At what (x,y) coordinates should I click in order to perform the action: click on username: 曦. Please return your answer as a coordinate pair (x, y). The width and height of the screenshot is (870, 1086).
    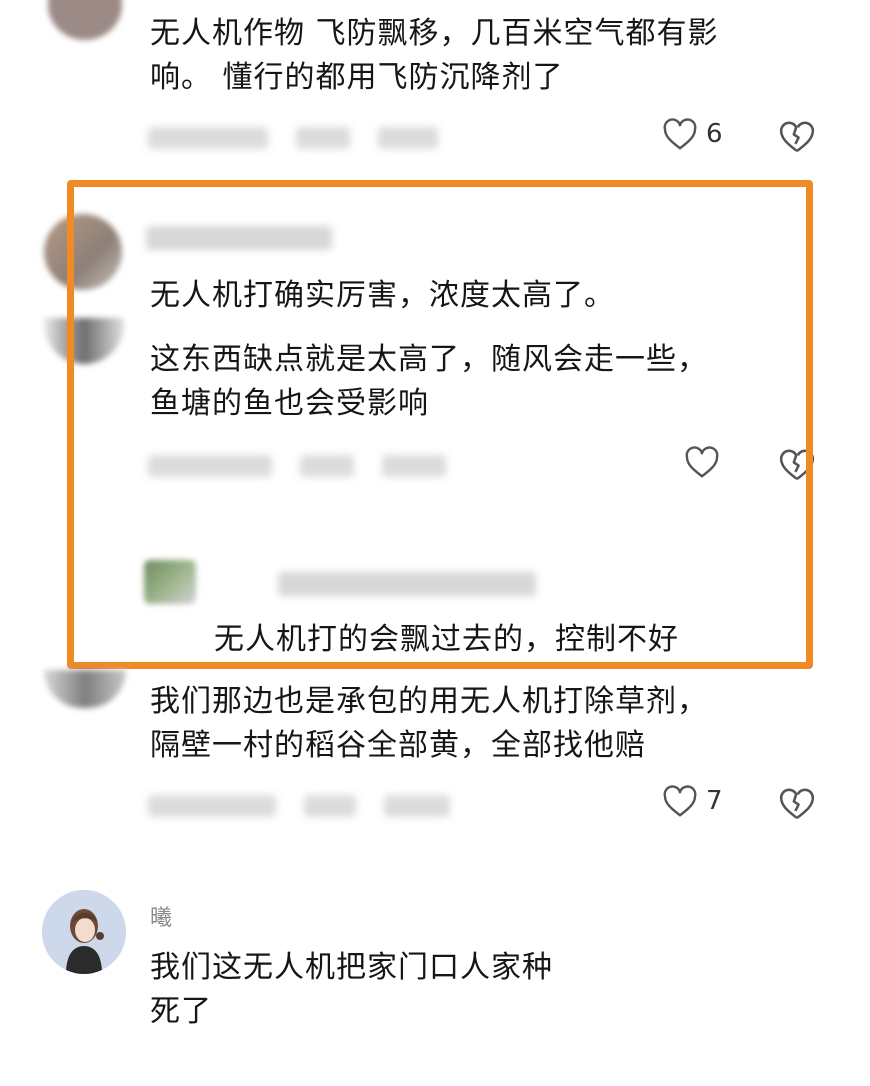
    Looking at the image, I should click on (161, 916).